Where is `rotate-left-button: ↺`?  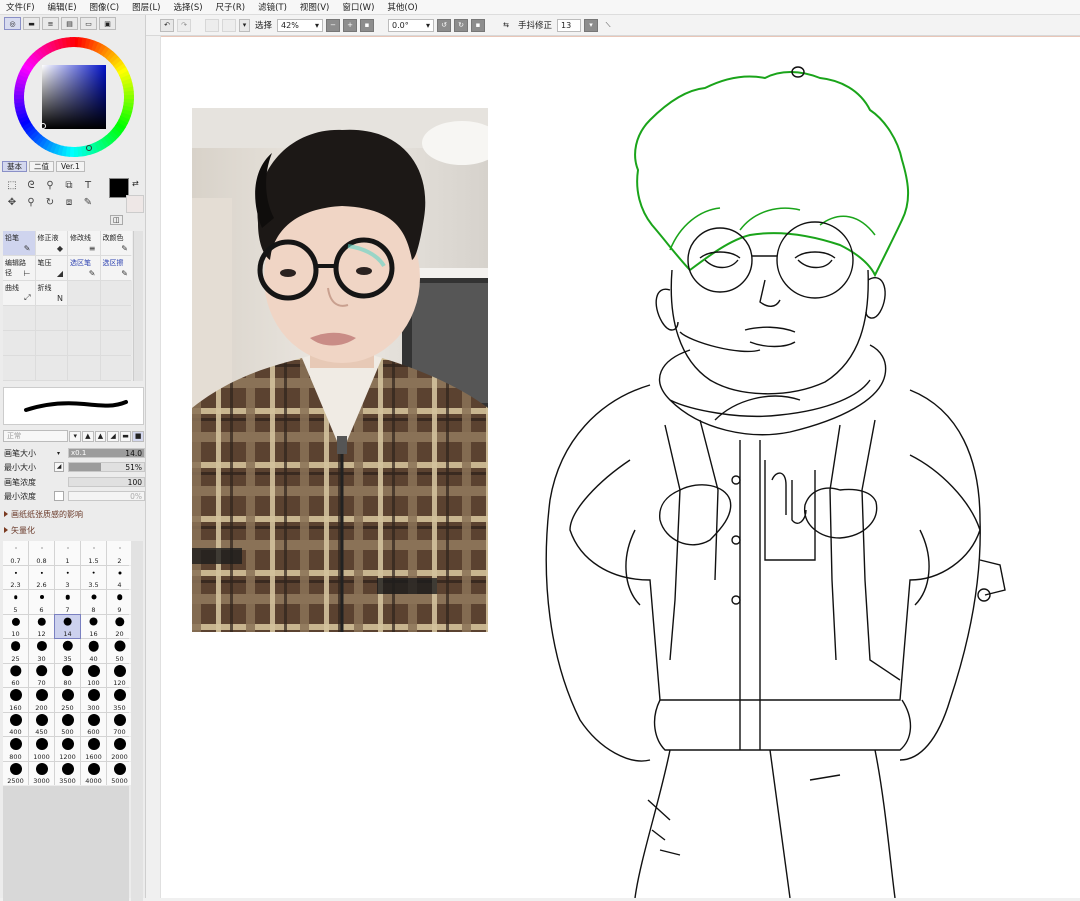 rotate-left-button: ↺ is located at coordinates (444, 25).